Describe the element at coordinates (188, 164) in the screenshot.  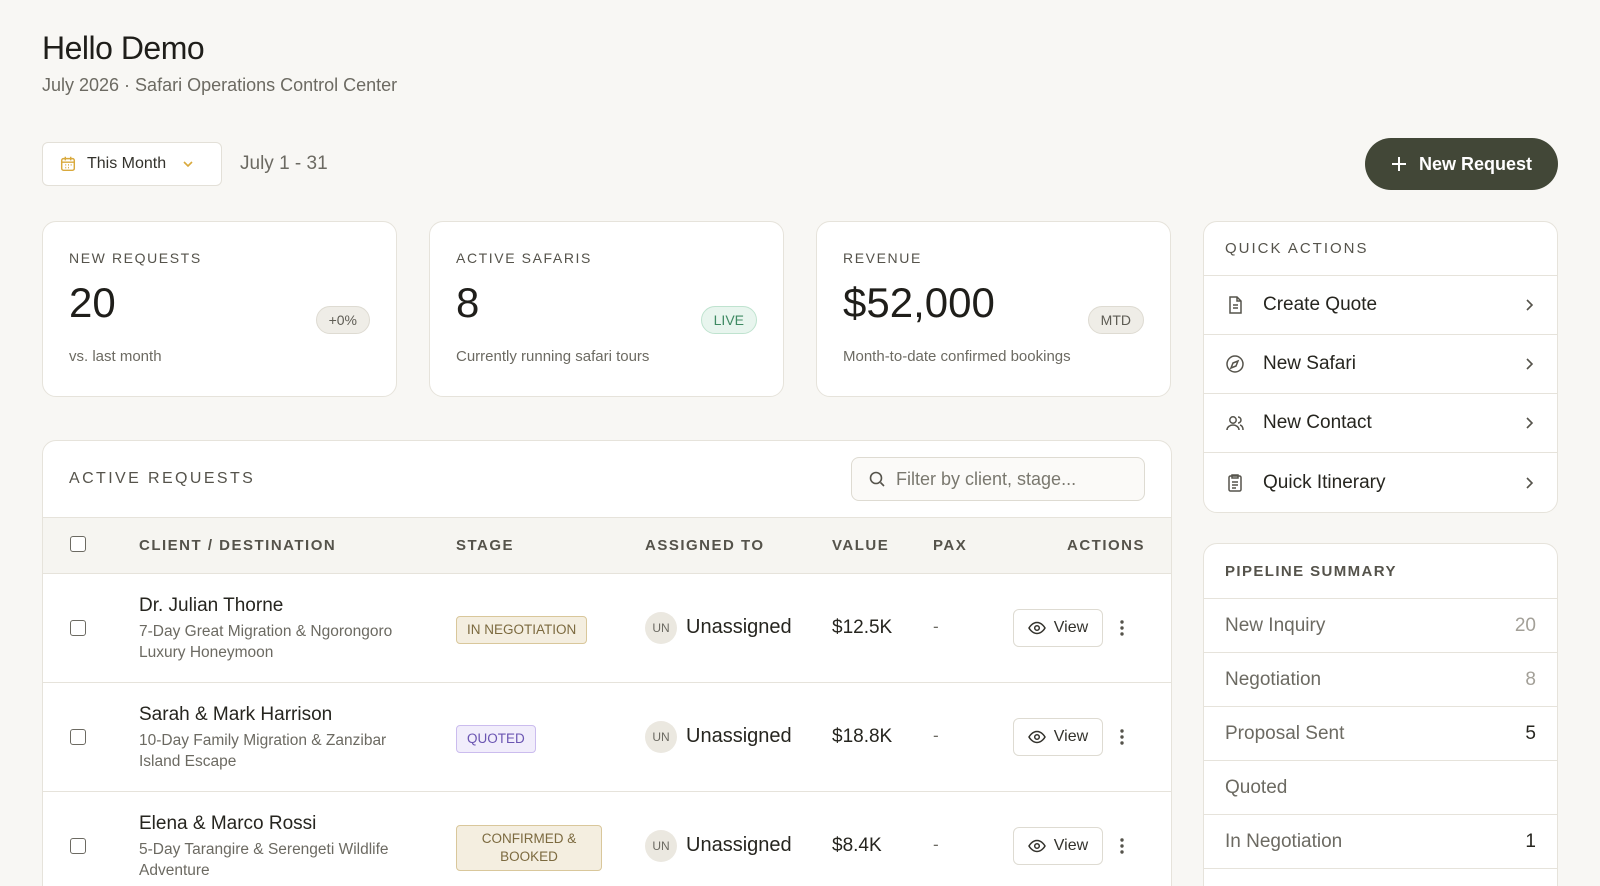
I see `chevron-down-icon` at that location.